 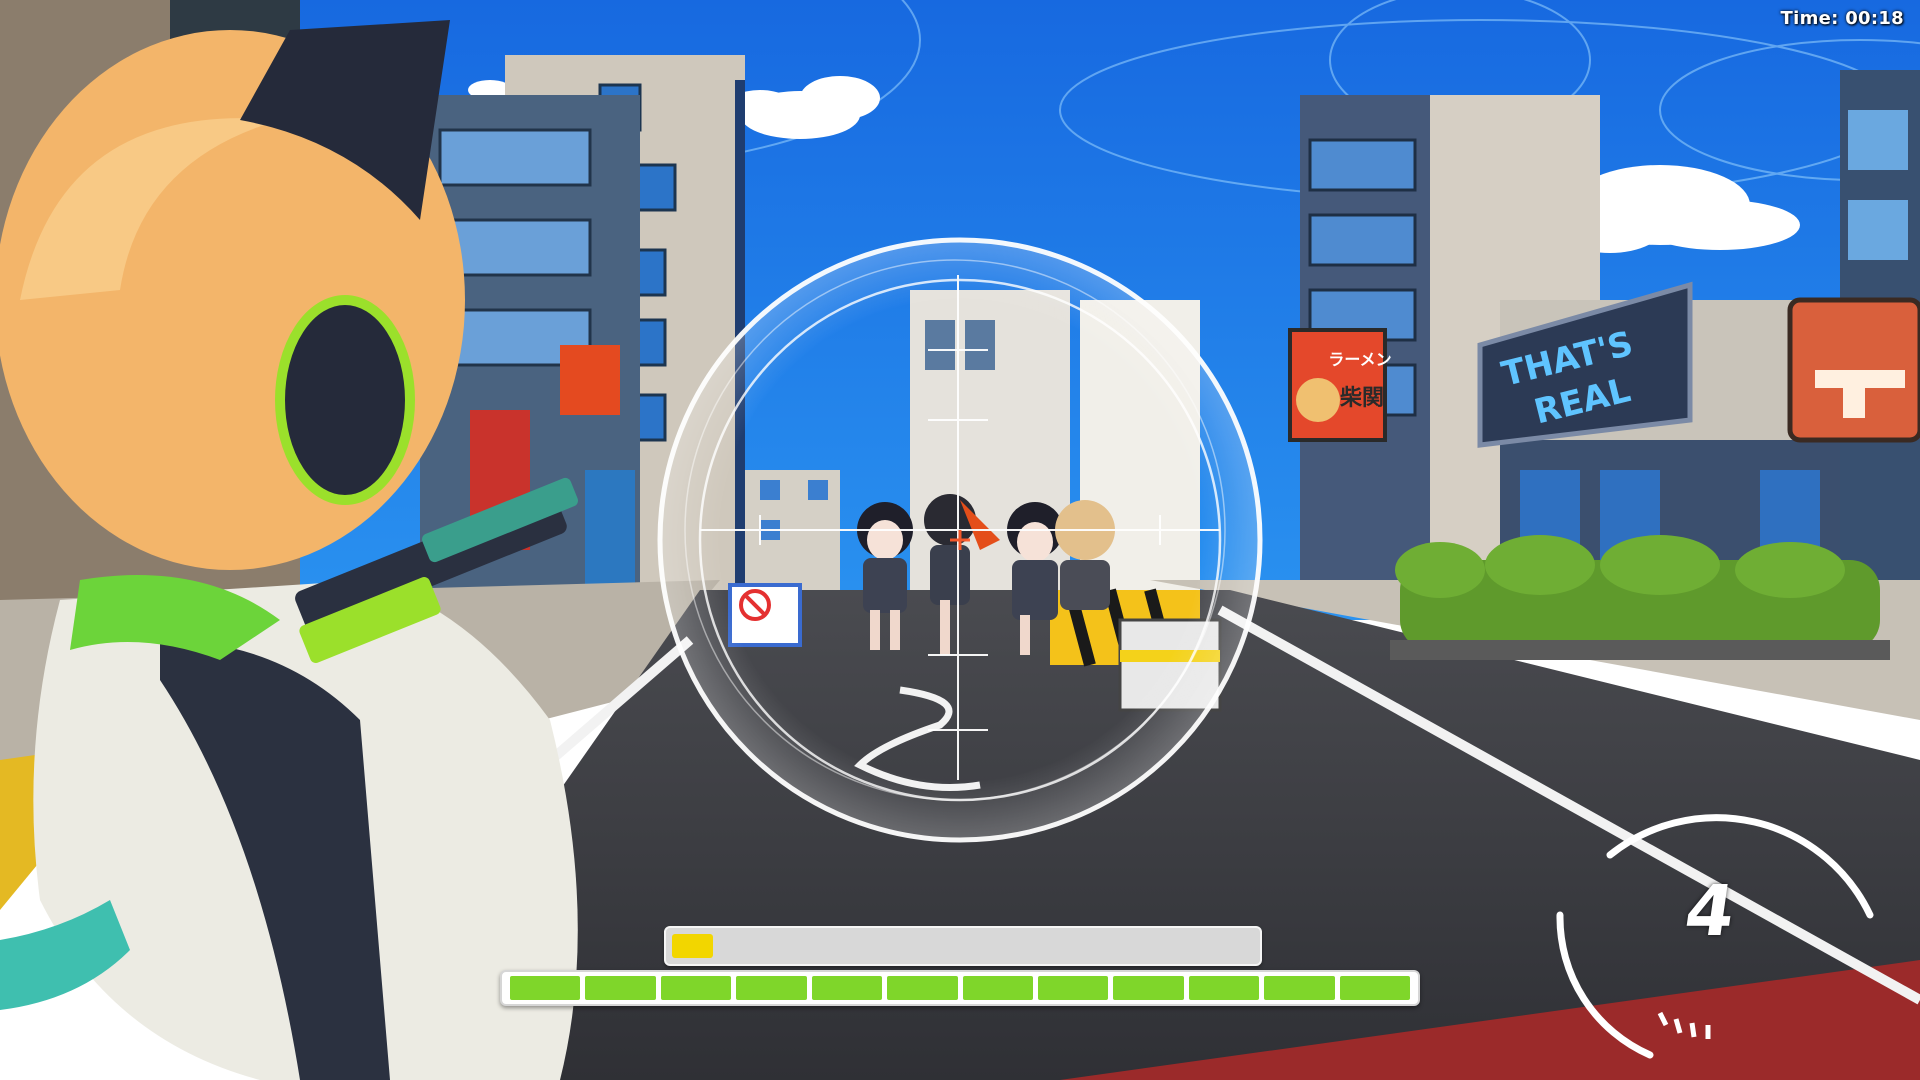 I want to click on charge-bar, so click(x=963, y=946).